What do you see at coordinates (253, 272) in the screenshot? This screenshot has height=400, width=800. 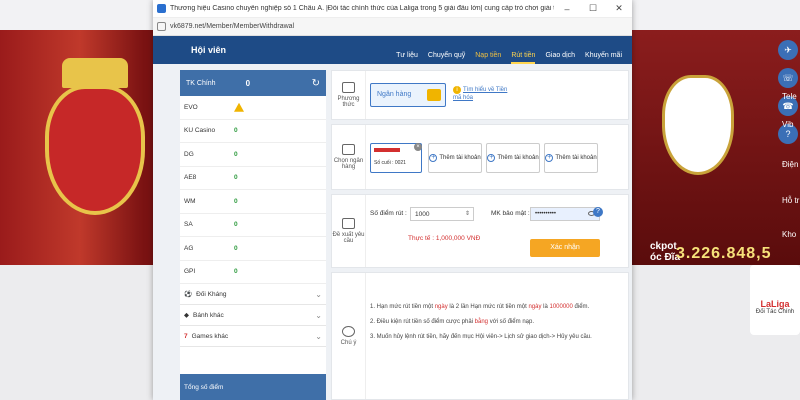 I see `wallet-row: GPI 0` at bounding box center [253, 272].